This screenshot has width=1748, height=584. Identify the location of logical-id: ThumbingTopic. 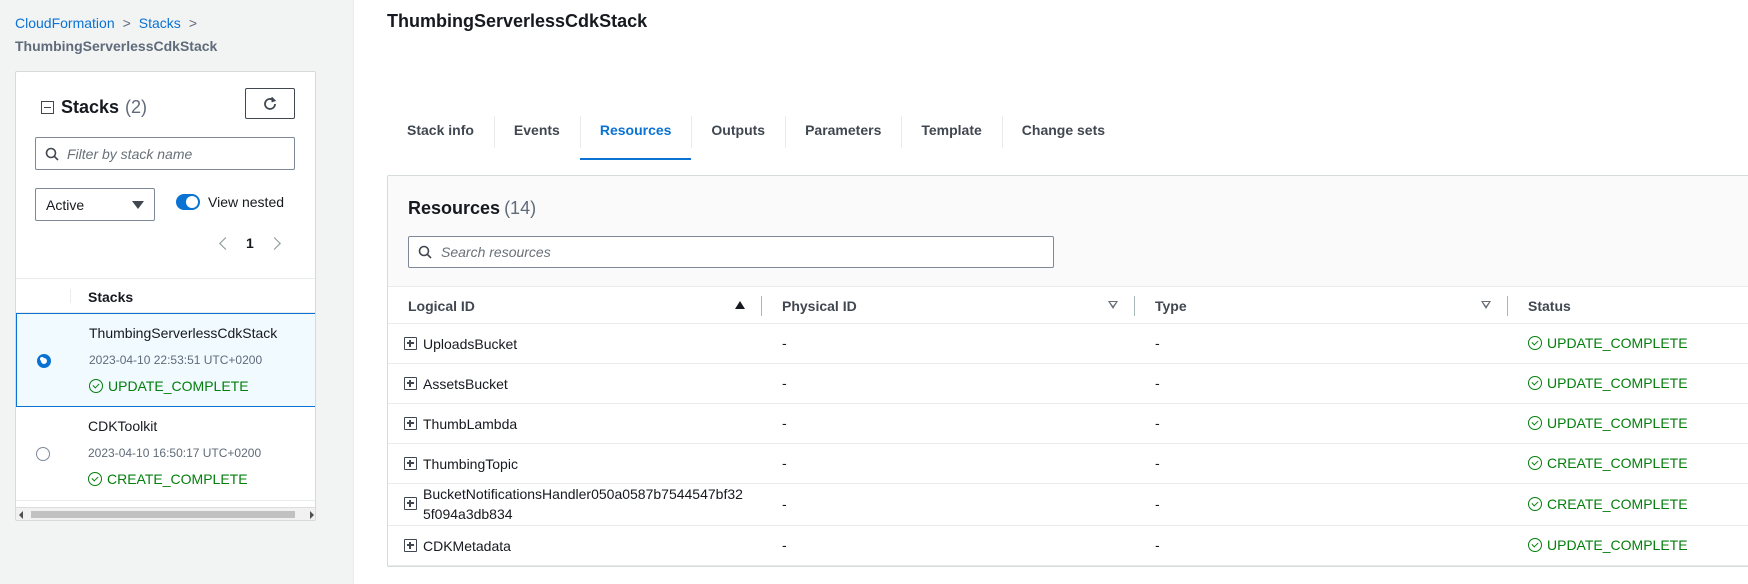
(470, 464).